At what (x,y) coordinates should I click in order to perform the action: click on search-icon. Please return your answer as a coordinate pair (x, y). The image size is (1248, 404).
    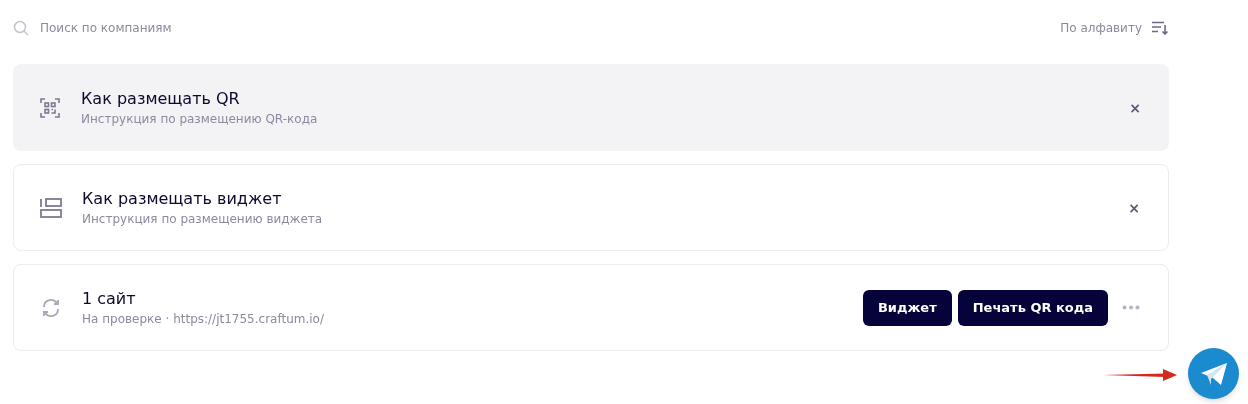
    Looking at the image, I should click on (21, 28).